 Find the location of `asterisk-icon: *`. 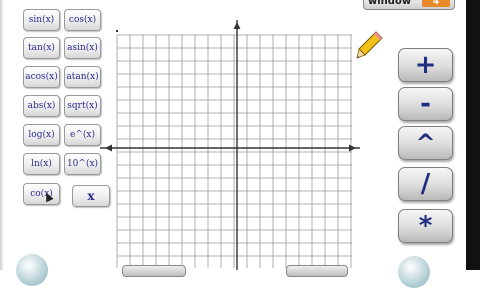

asterisk-icon: * is located at coordinates (425, 226).